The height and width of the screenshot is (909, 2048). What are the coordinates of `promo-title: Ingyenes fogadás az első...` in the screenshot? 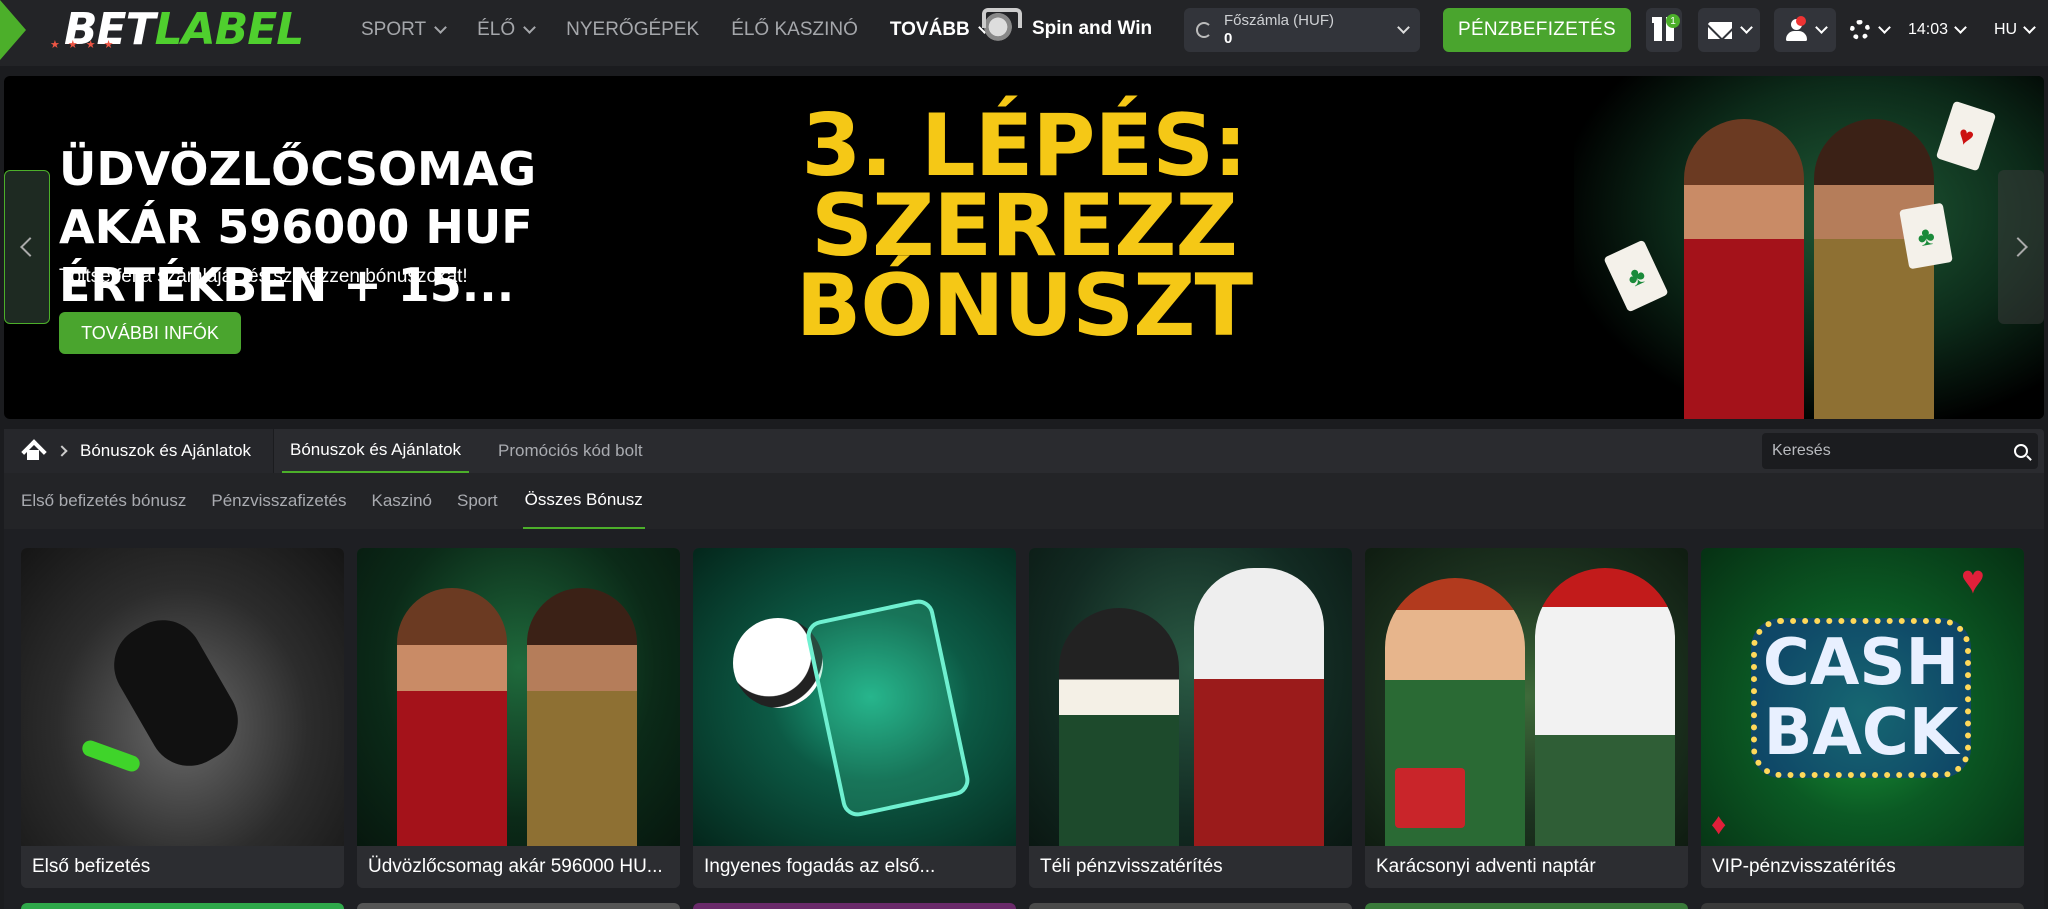 It's located at (854, 867).